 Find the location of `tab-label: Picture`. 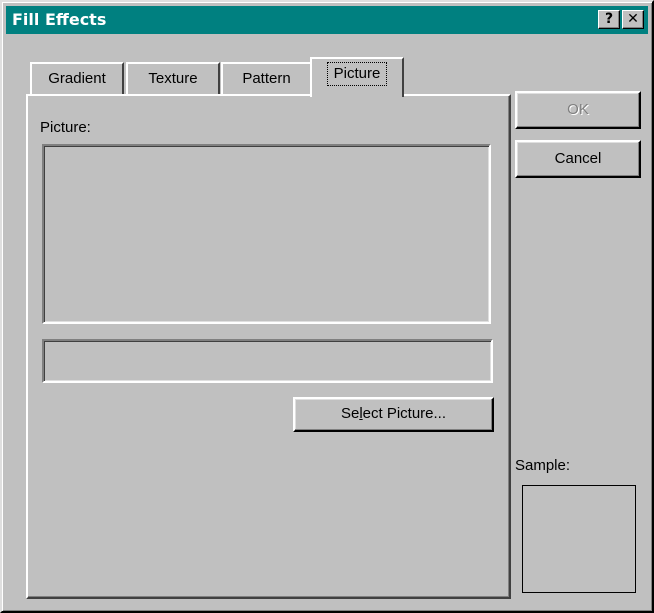

tab-label: Picture is located at coordinates (357, 74).